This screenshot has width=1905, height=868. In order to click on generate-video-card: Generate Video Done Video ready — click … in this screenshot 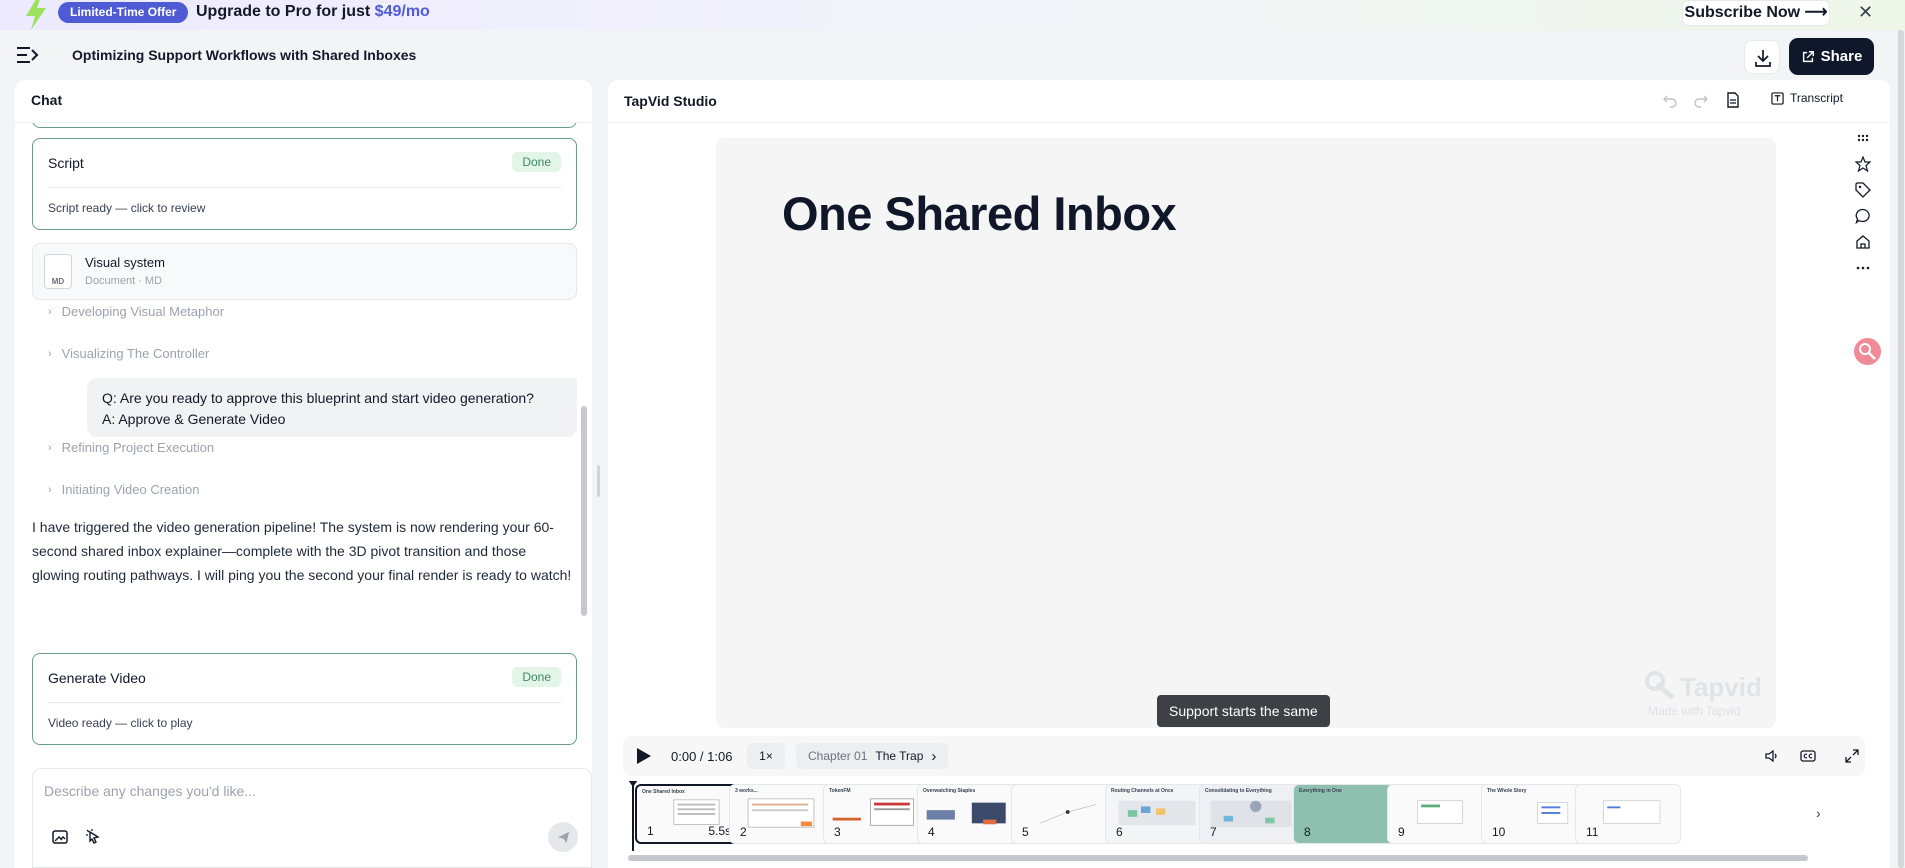, I will do `click(304, 699)`.